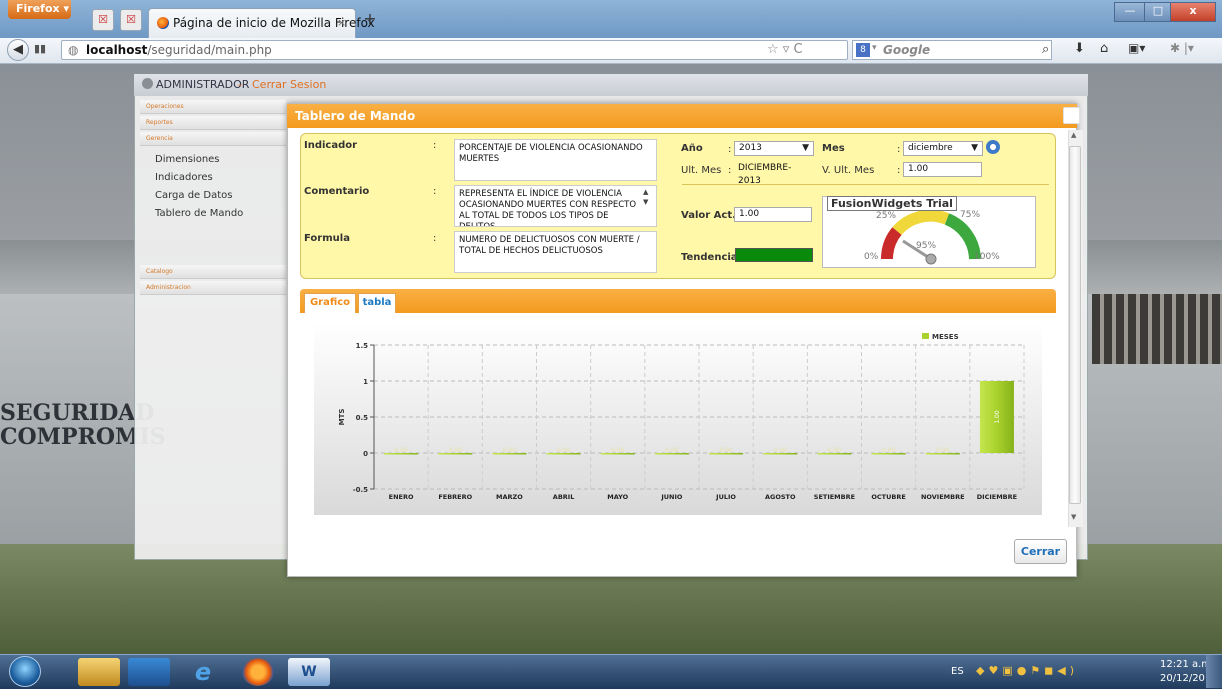  I want to click on pinned-tab-1: ☒, so click(103, 20).